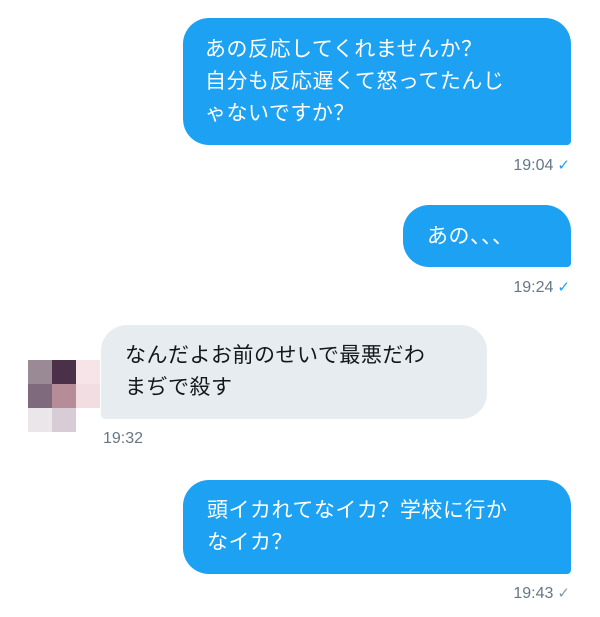  What do you see at coordinates (533, 287) in the screenshot?
I see `timestamp-text: 19:24` at bounding box center [533, 287].